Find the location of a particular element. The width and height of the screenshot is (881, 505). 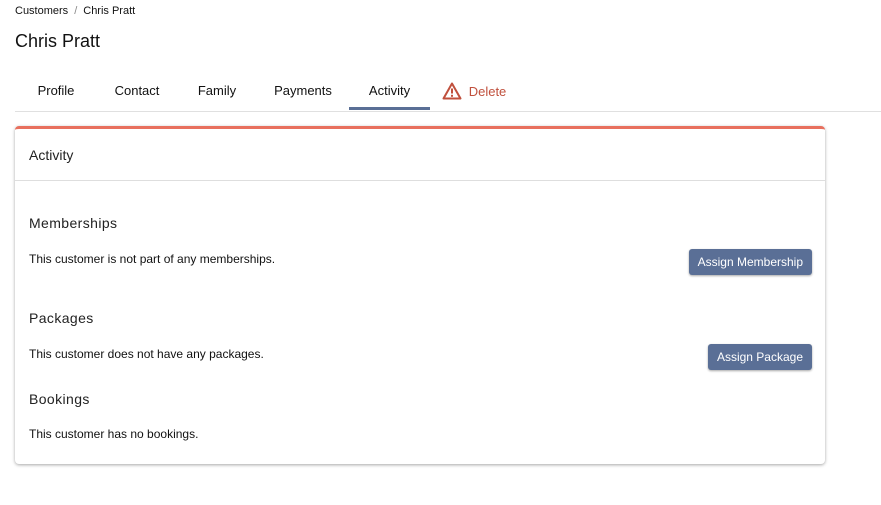

tab-profile: Profile is located at coordinates (56, 90).